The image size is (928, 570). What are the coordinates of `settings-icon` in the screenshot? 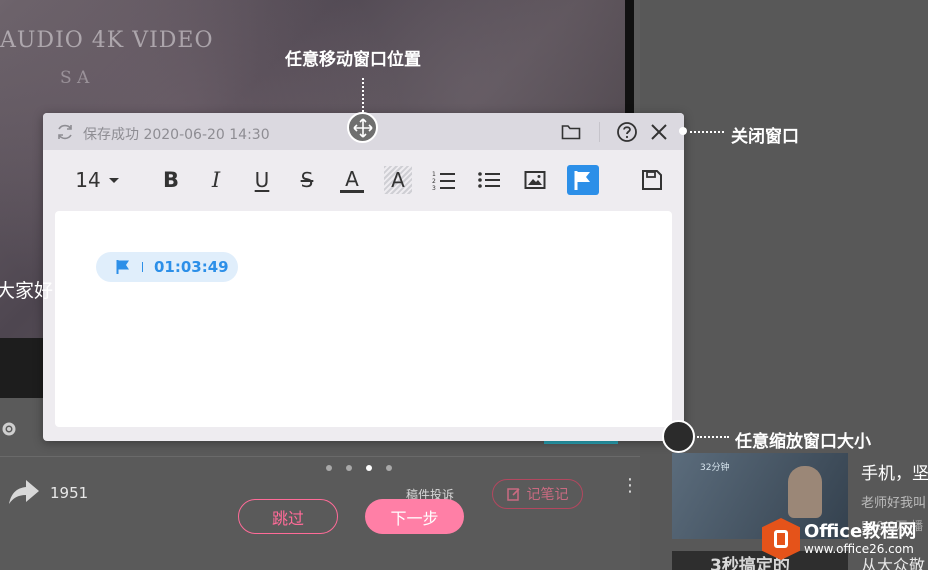 It's located at (9, 429).